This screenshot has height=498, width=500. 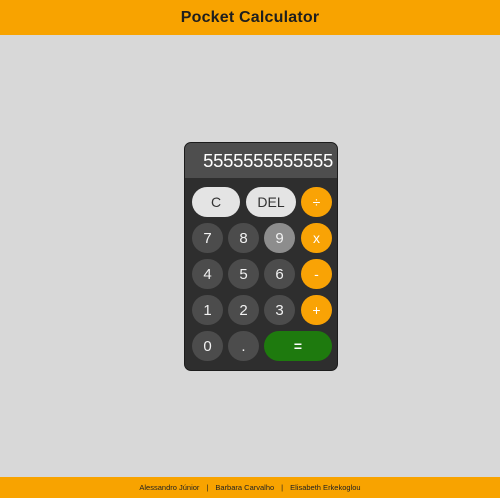 What do you see at coordinates (316, 238) in the screenshot?
I see `multiply-button: x` at bounding box center [316, 238].